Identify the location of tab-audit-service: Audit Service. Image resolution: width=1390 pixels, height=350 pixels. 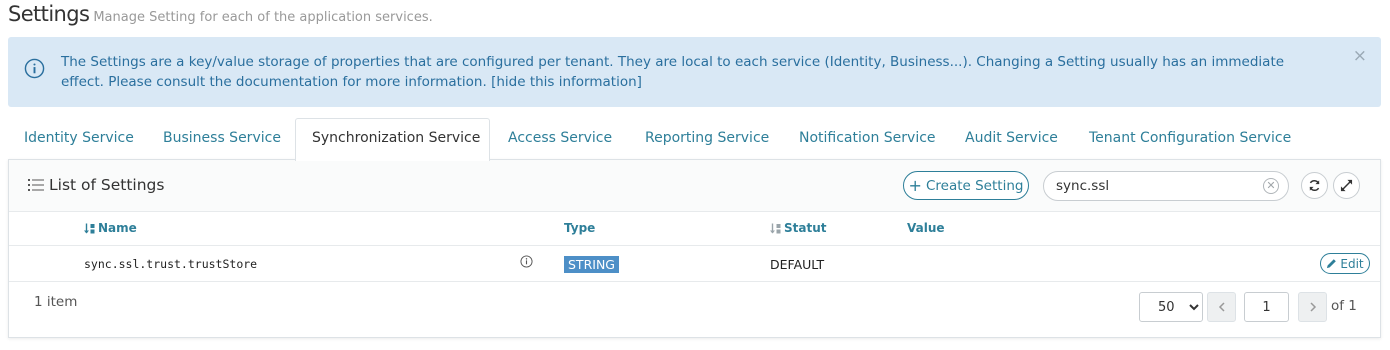
(1011, 139).